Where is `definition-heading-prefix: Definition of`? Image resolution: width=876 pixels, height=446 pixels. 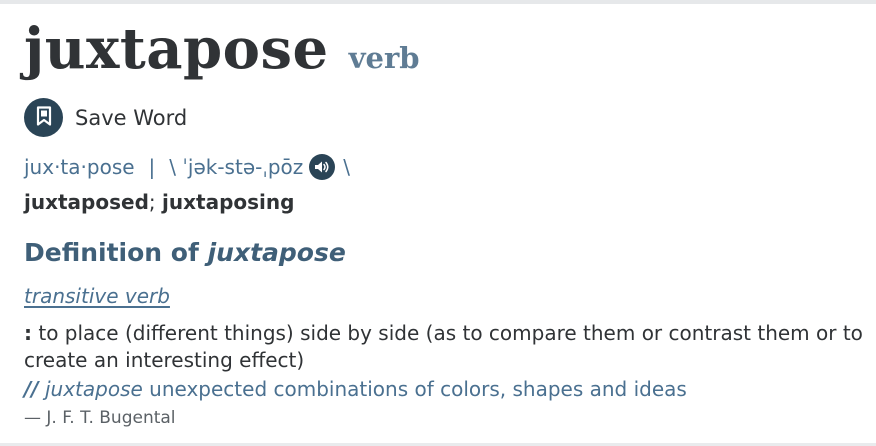
definition-heading-prefix: Definition of is located at coordinates (111, 252).